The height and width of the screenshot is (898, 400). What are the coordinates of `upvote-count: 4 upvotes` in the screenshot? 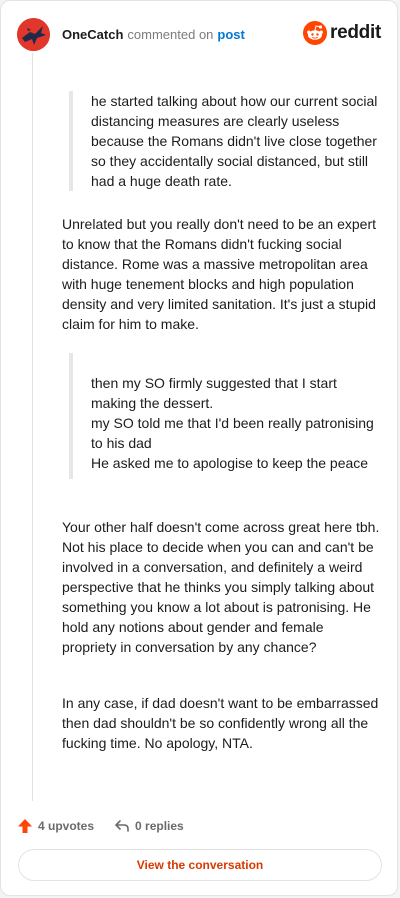 It's located at (66, 826).